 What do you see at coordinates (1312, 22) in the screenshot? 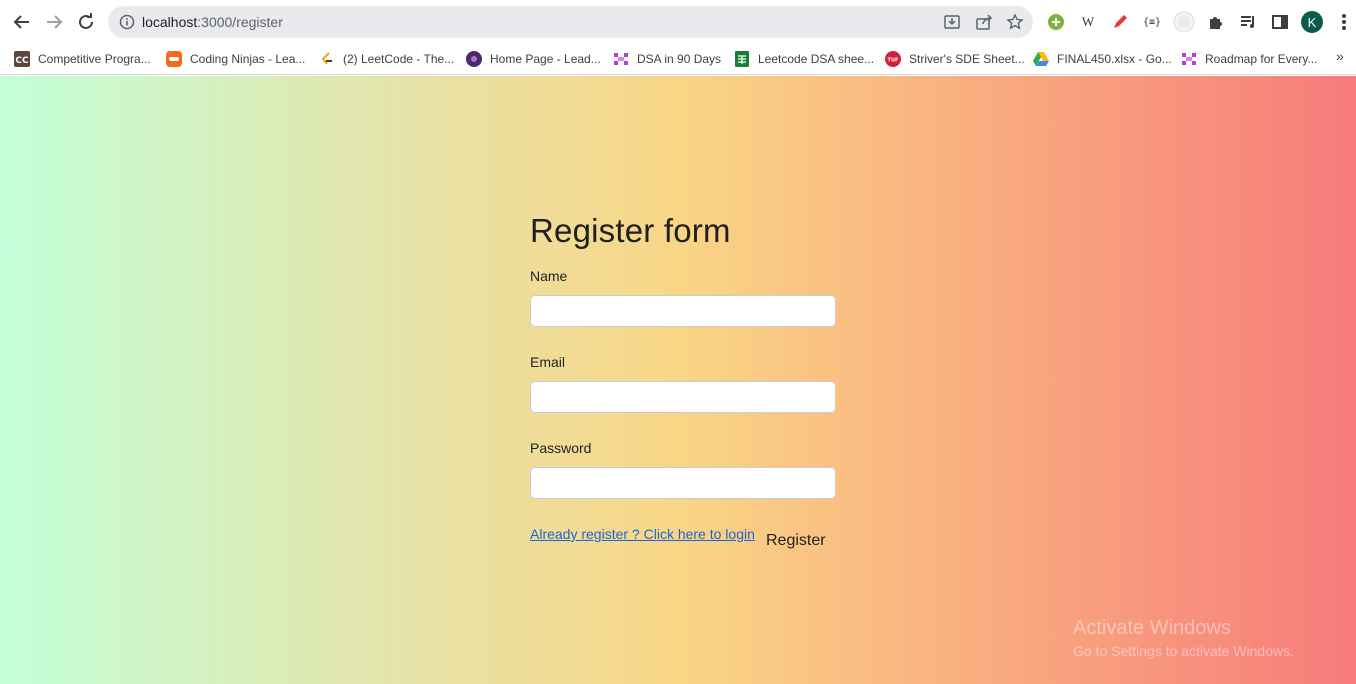
I see `profile-avatar: K` at bounding box center [1312, 22].